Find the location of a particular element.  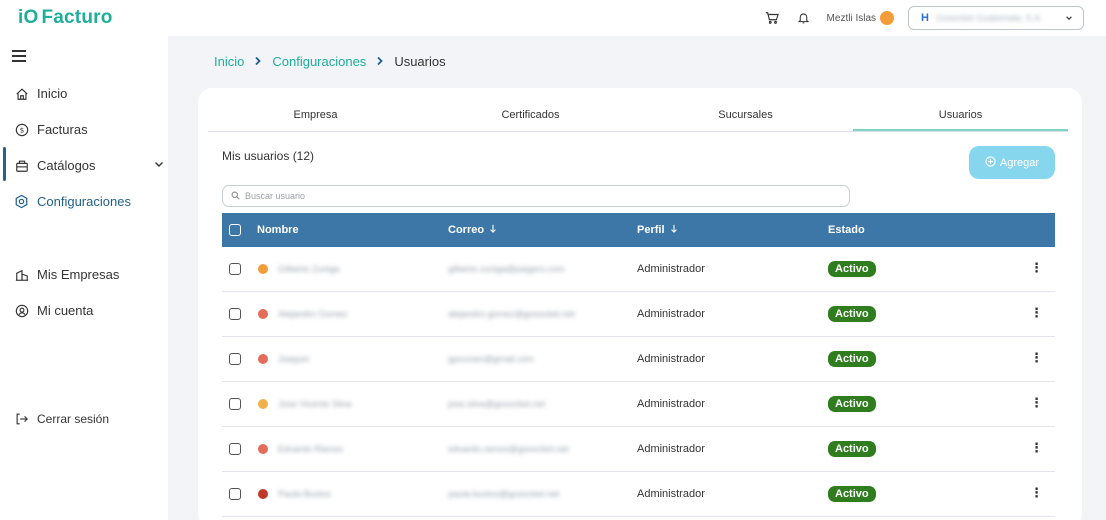

sidebar-item-configuraciones: Configuraciones is located at coordinates (89, 201).